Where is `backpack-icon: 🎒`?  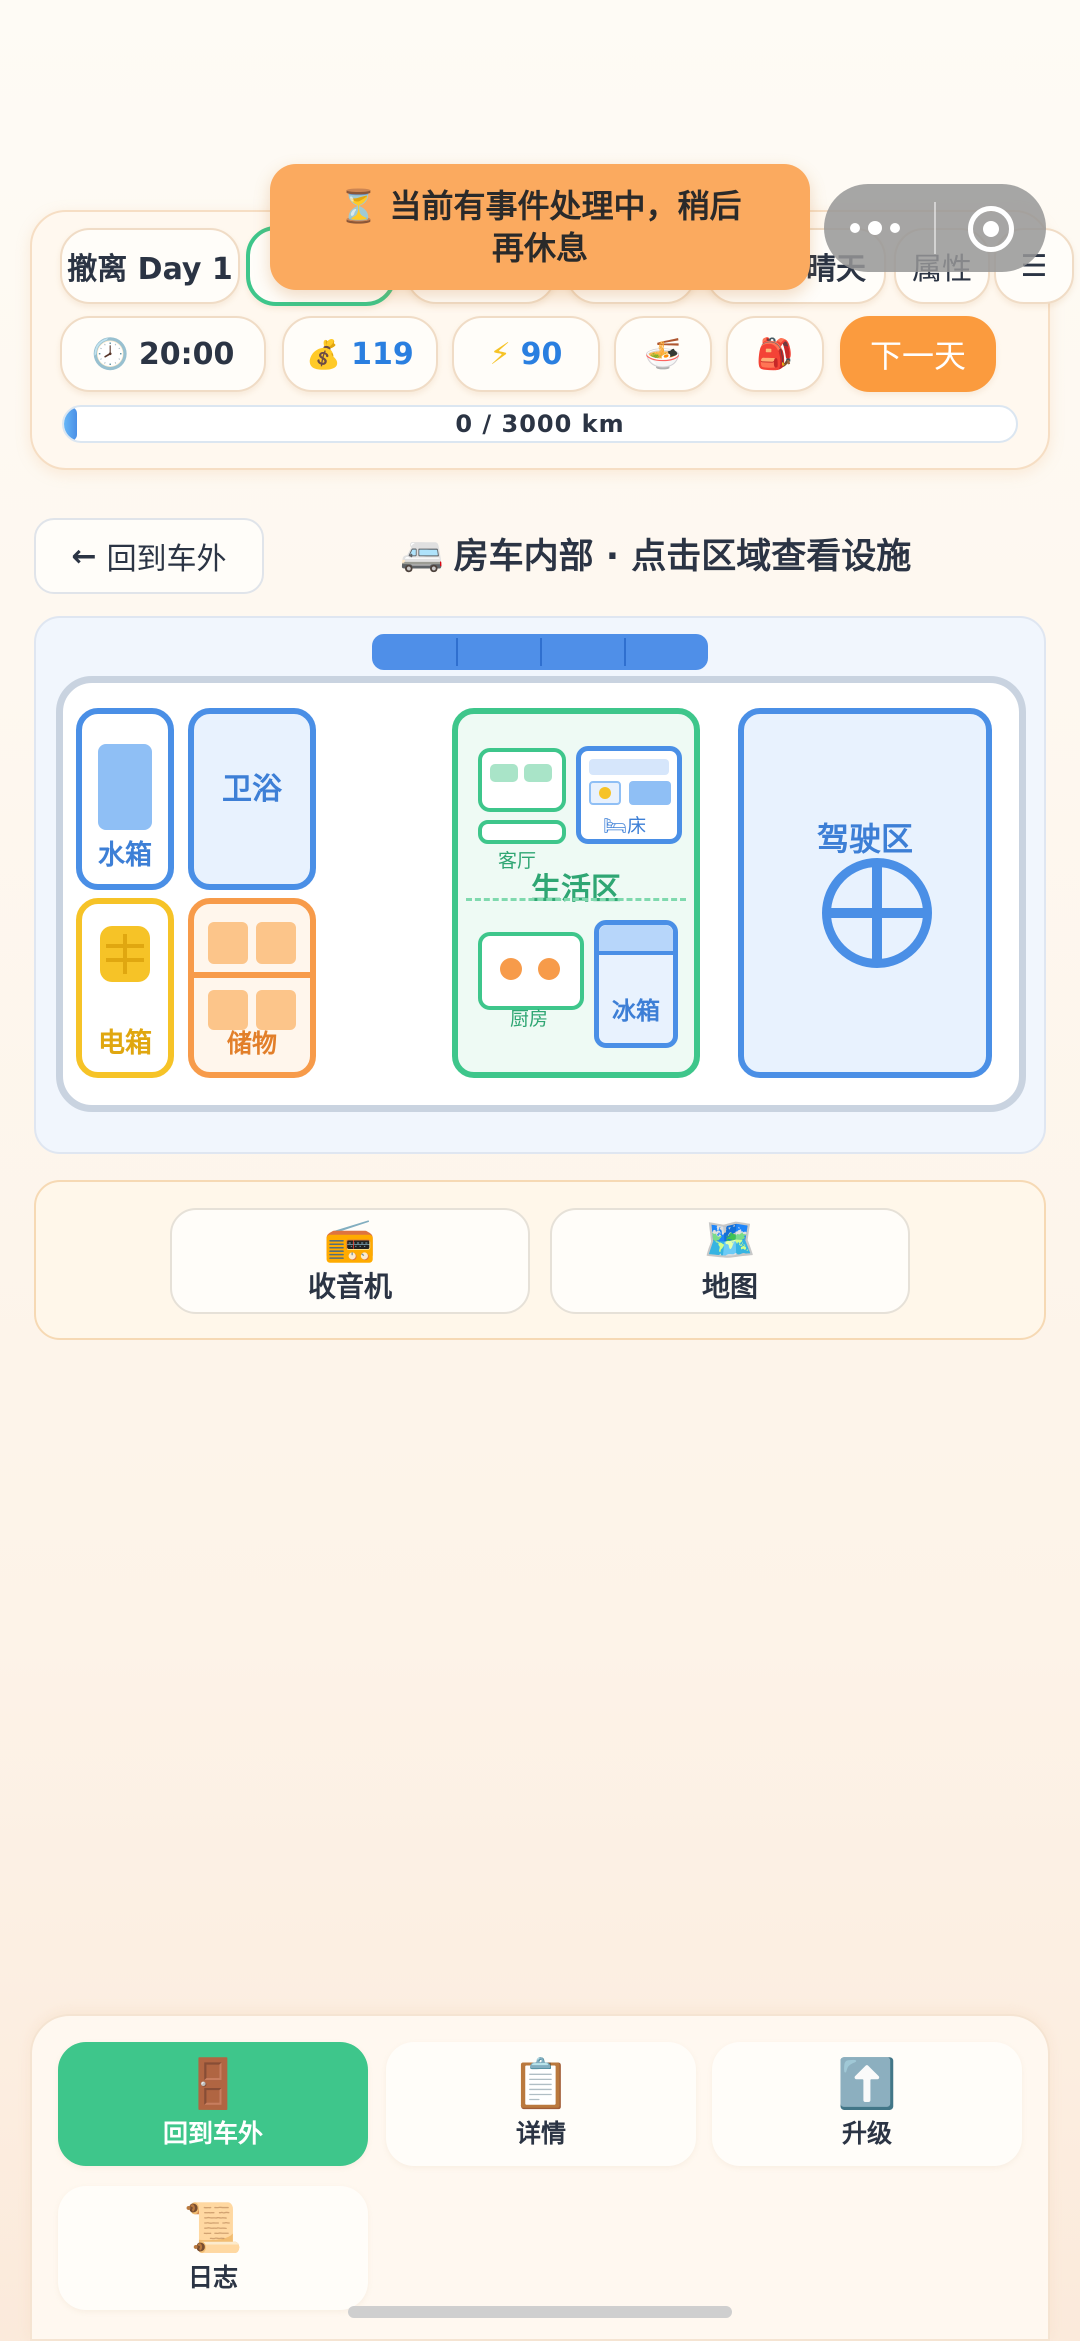 backpack-icon: 🎒 is located at coordinates (775, 354).